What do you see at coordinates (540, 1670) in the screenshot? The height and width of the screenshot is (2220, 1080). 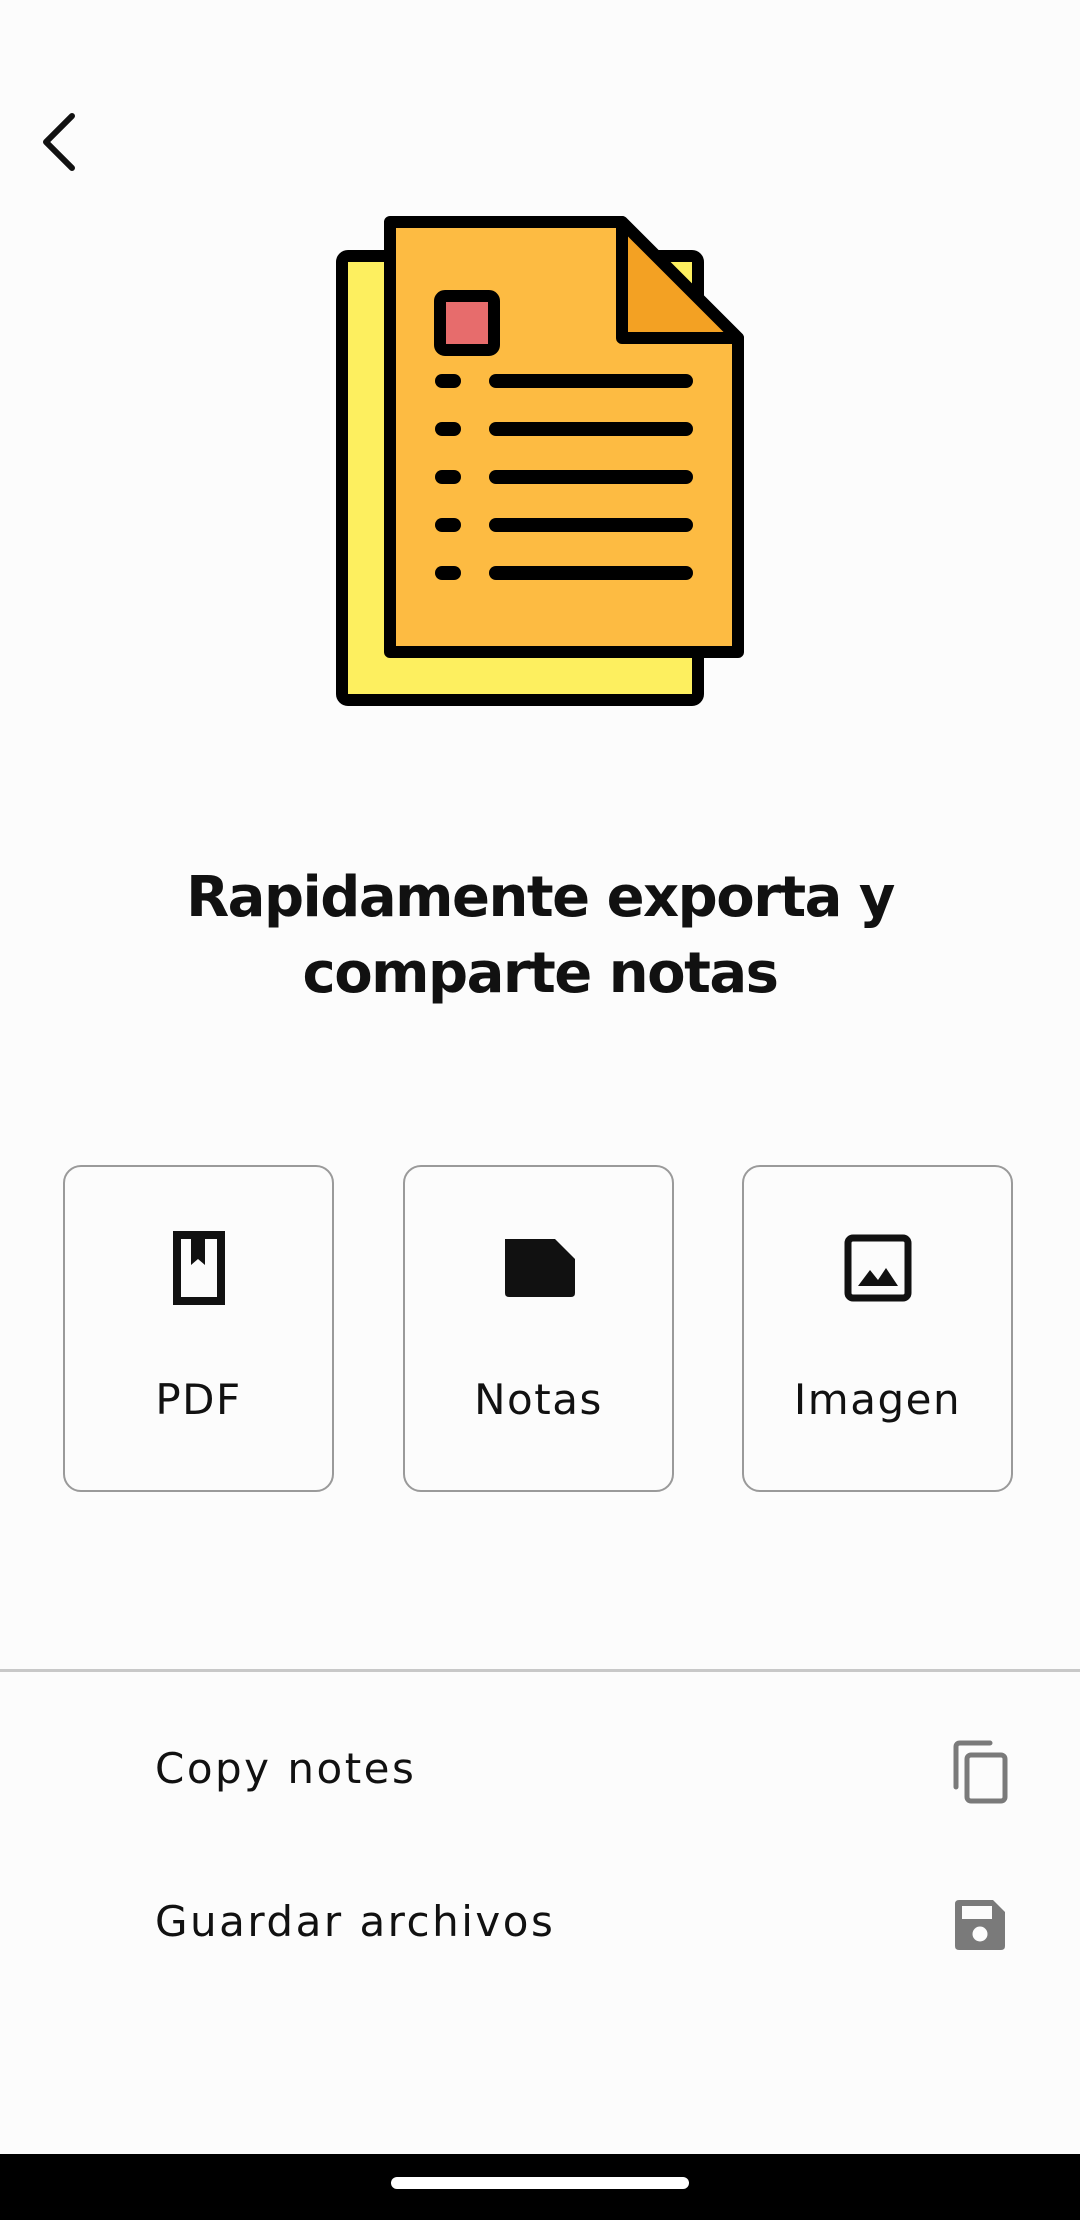 I see `divider` at bounding box center [540, 1670].